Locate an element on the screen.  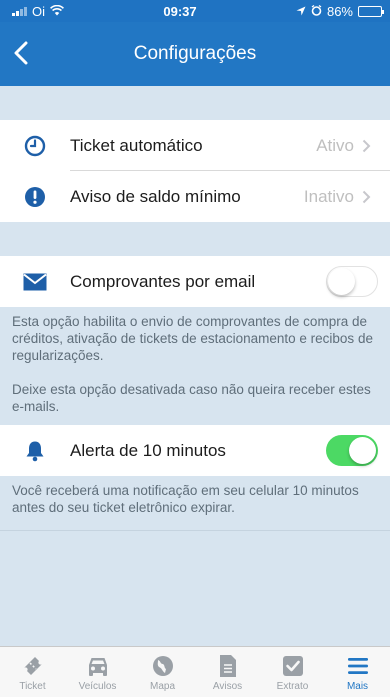
tab-mapa: Mapa is located at coordinates (163, 672).